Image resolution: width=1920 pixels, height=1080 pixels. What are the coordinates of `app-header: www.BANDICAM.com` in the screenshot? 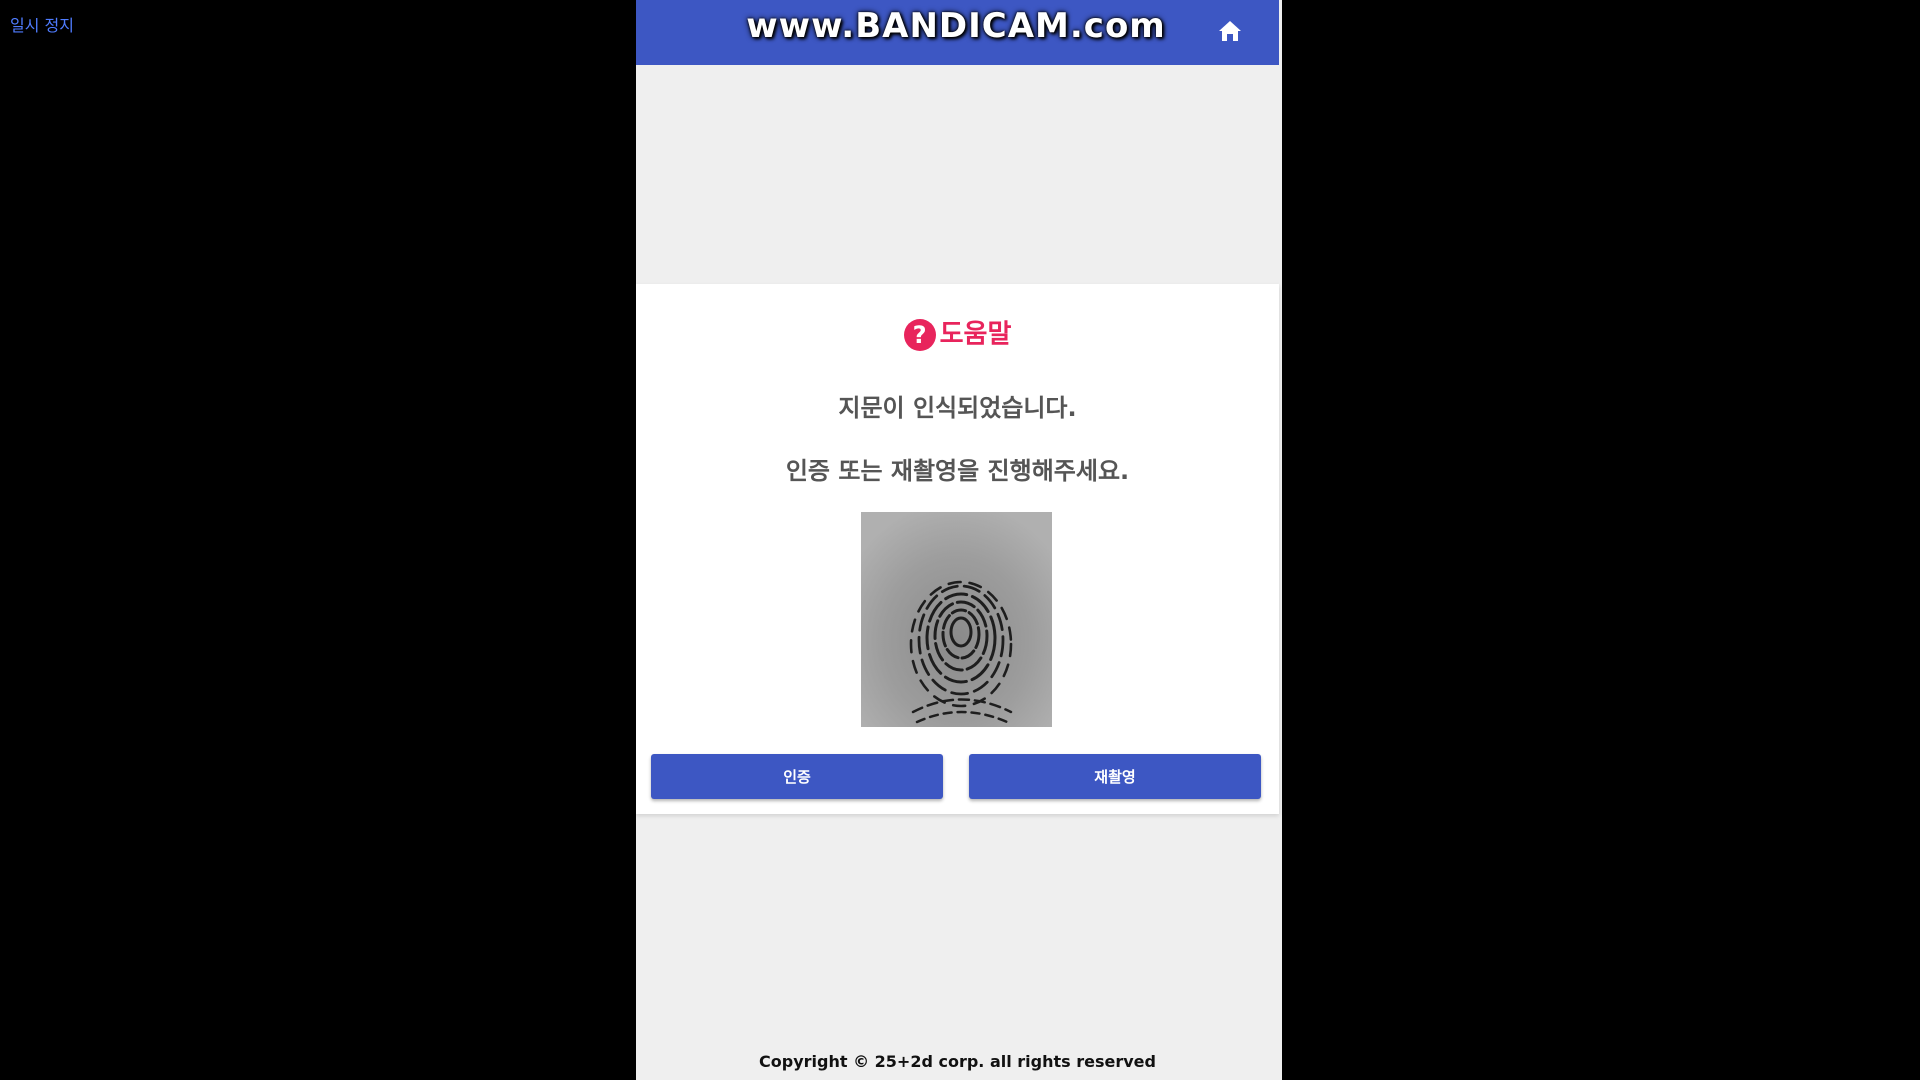 It's located at (957, 32).